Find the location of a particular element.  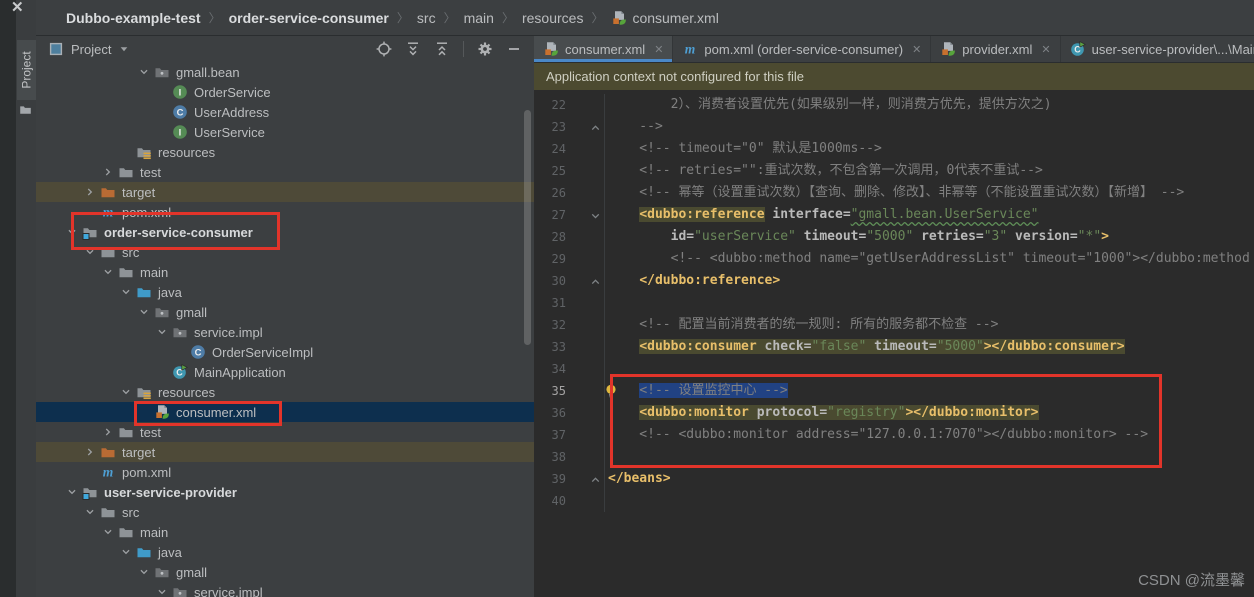

tree-row-gmall-bean: gmall.bean is located at coordinates (285, 72).